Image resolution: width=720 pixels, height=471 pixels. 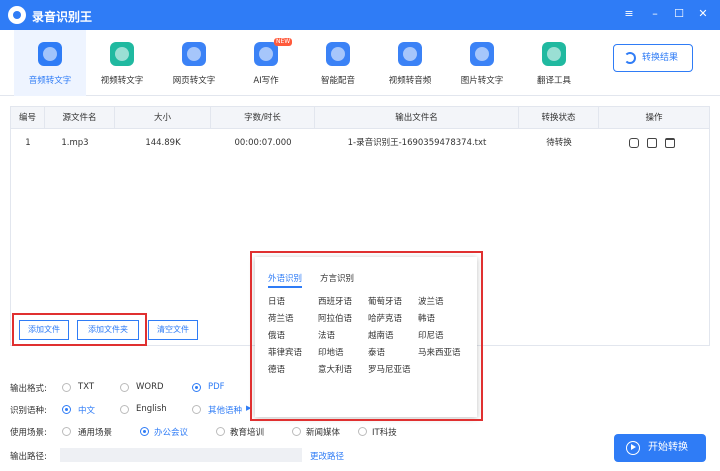 I want to click on cell-status: 待转换, so click(x=559, y=143).